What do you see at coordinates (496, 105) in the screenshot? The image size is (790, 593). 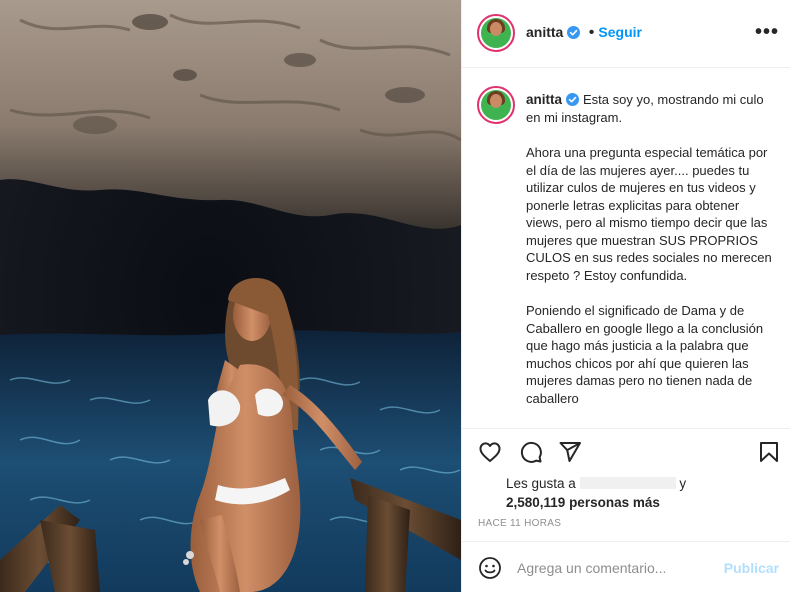 I see `caption-avatar` at bounding box center [496, 105].